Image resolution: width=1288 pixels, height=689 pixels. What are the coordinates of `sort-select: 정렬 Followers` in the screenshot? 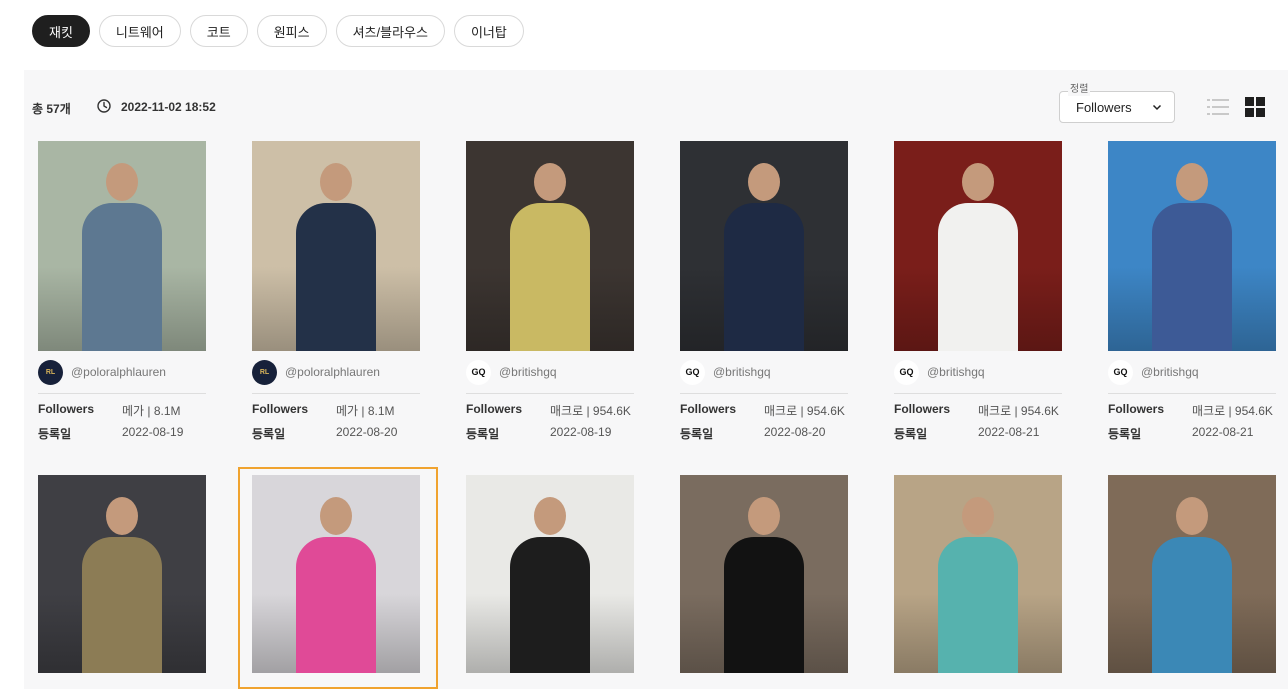 It's located at (1117, 103).